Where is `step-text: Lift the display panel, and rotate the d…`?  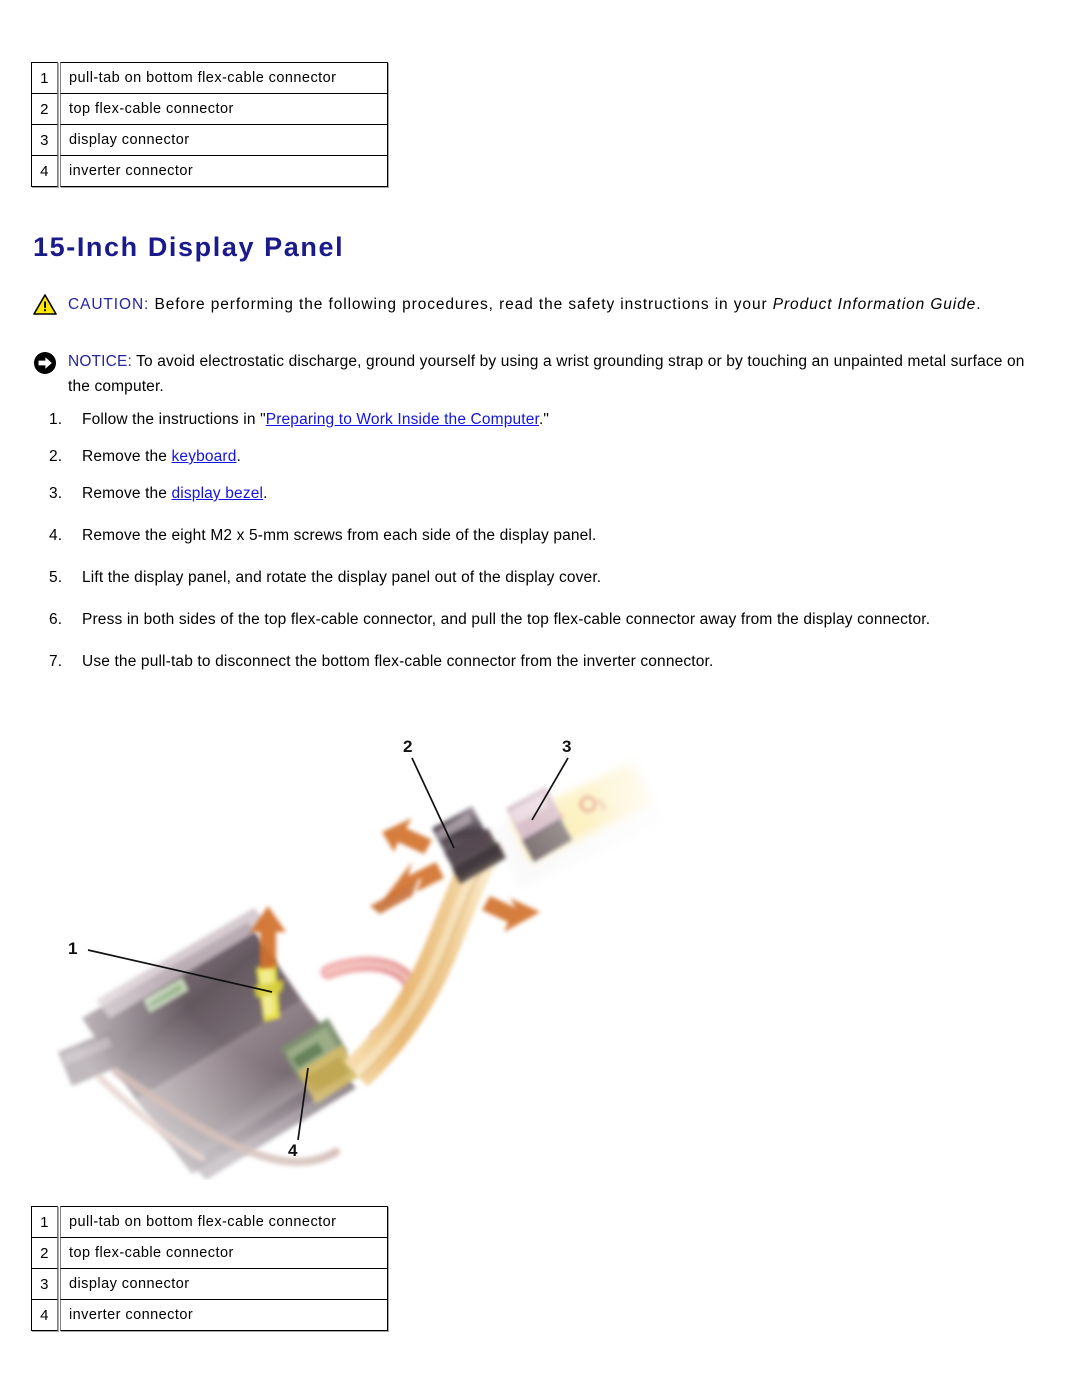
step-text: Lift the display panel, and rotate the d… is located at coordinates (342, 577).